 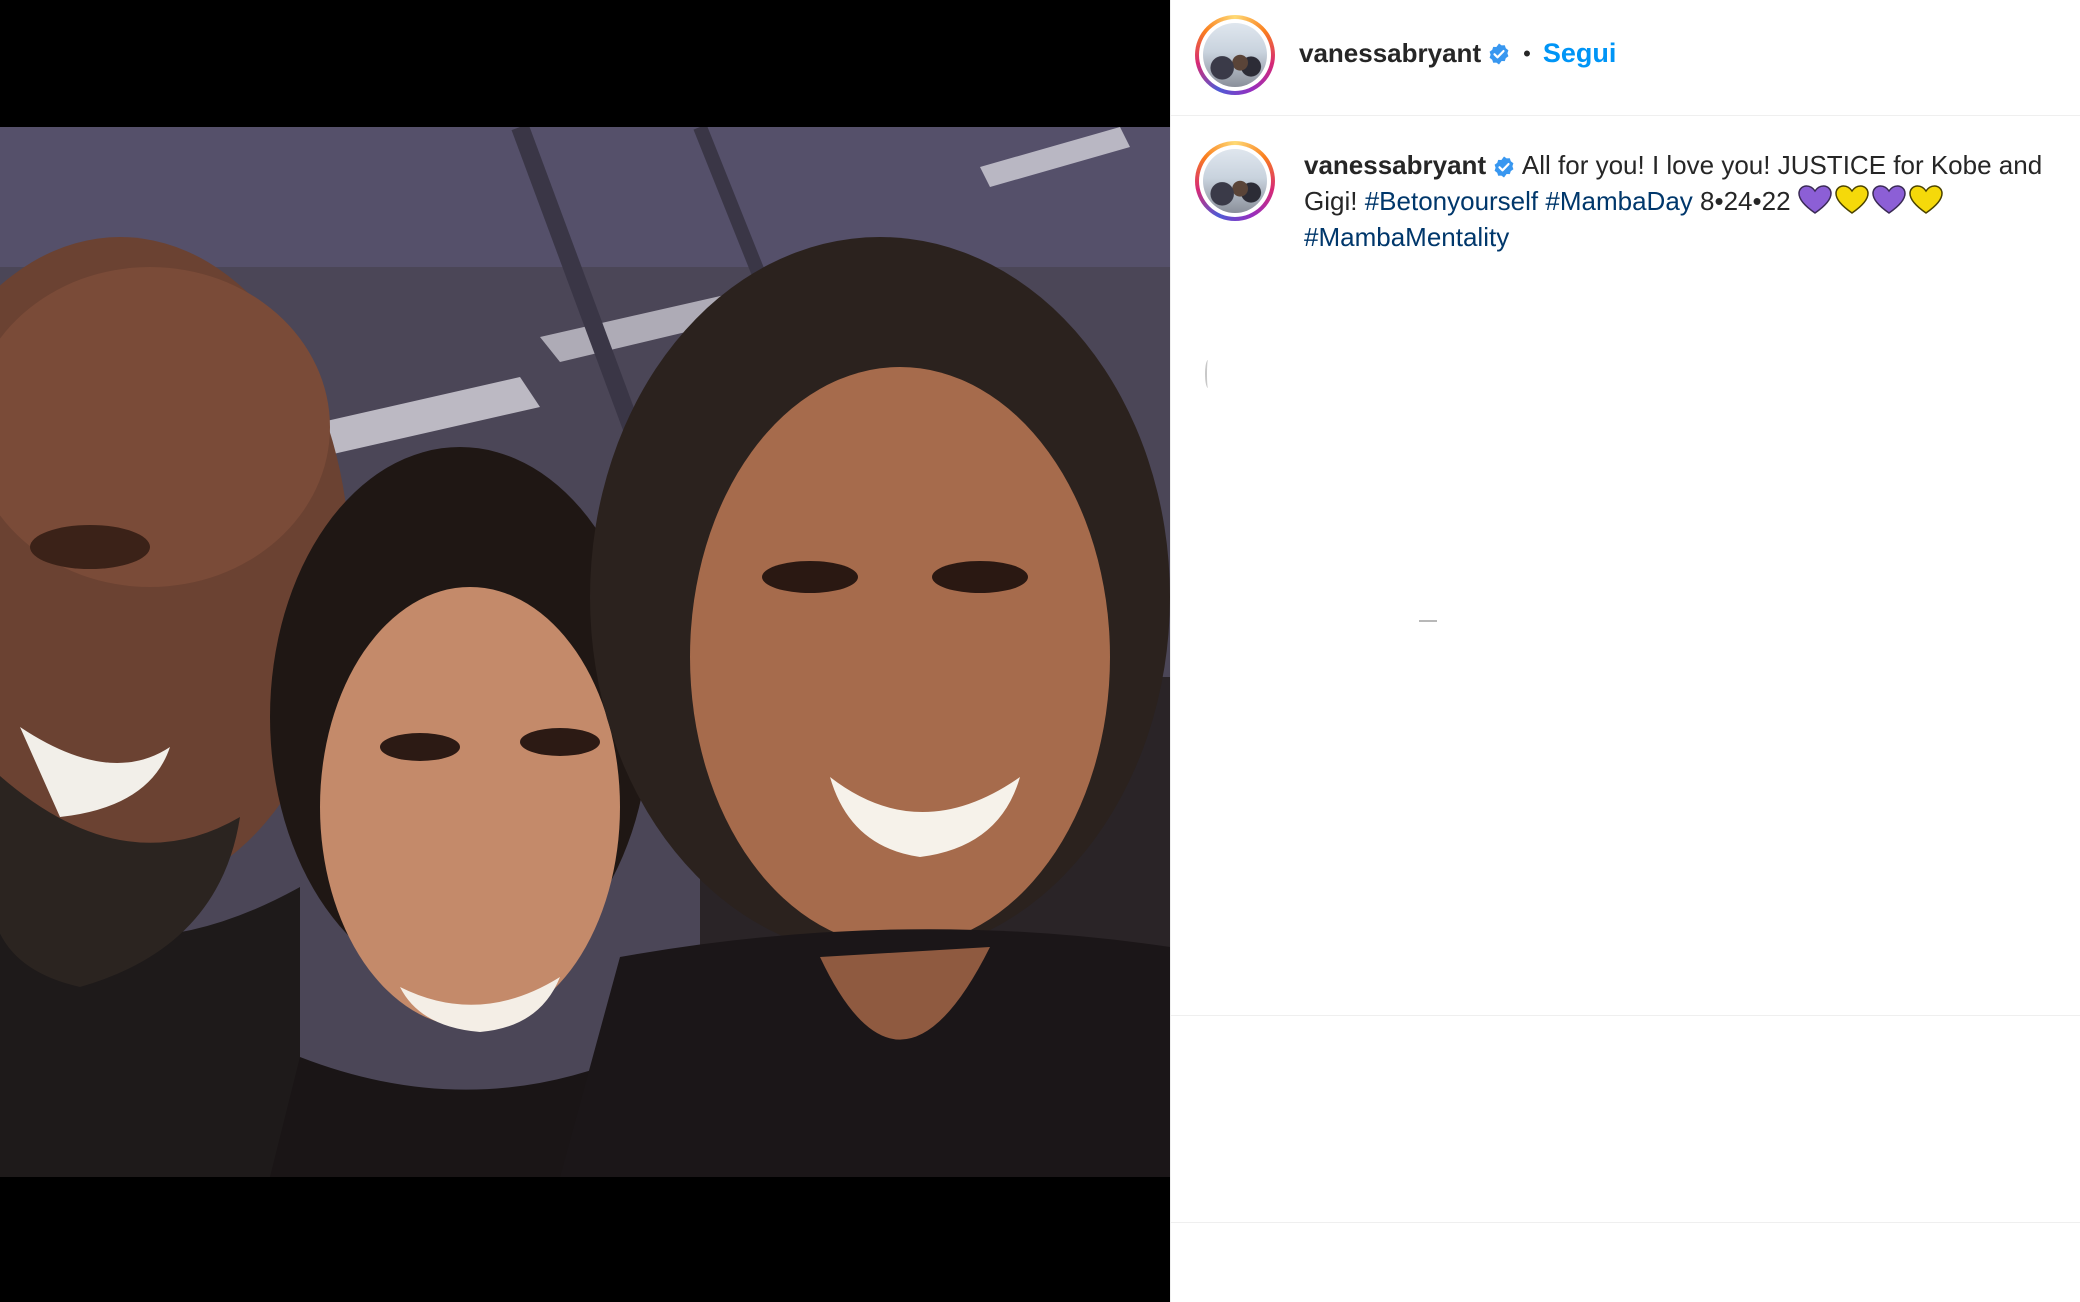 I want to click on caption-avatar, so click(x=1235, y=181).